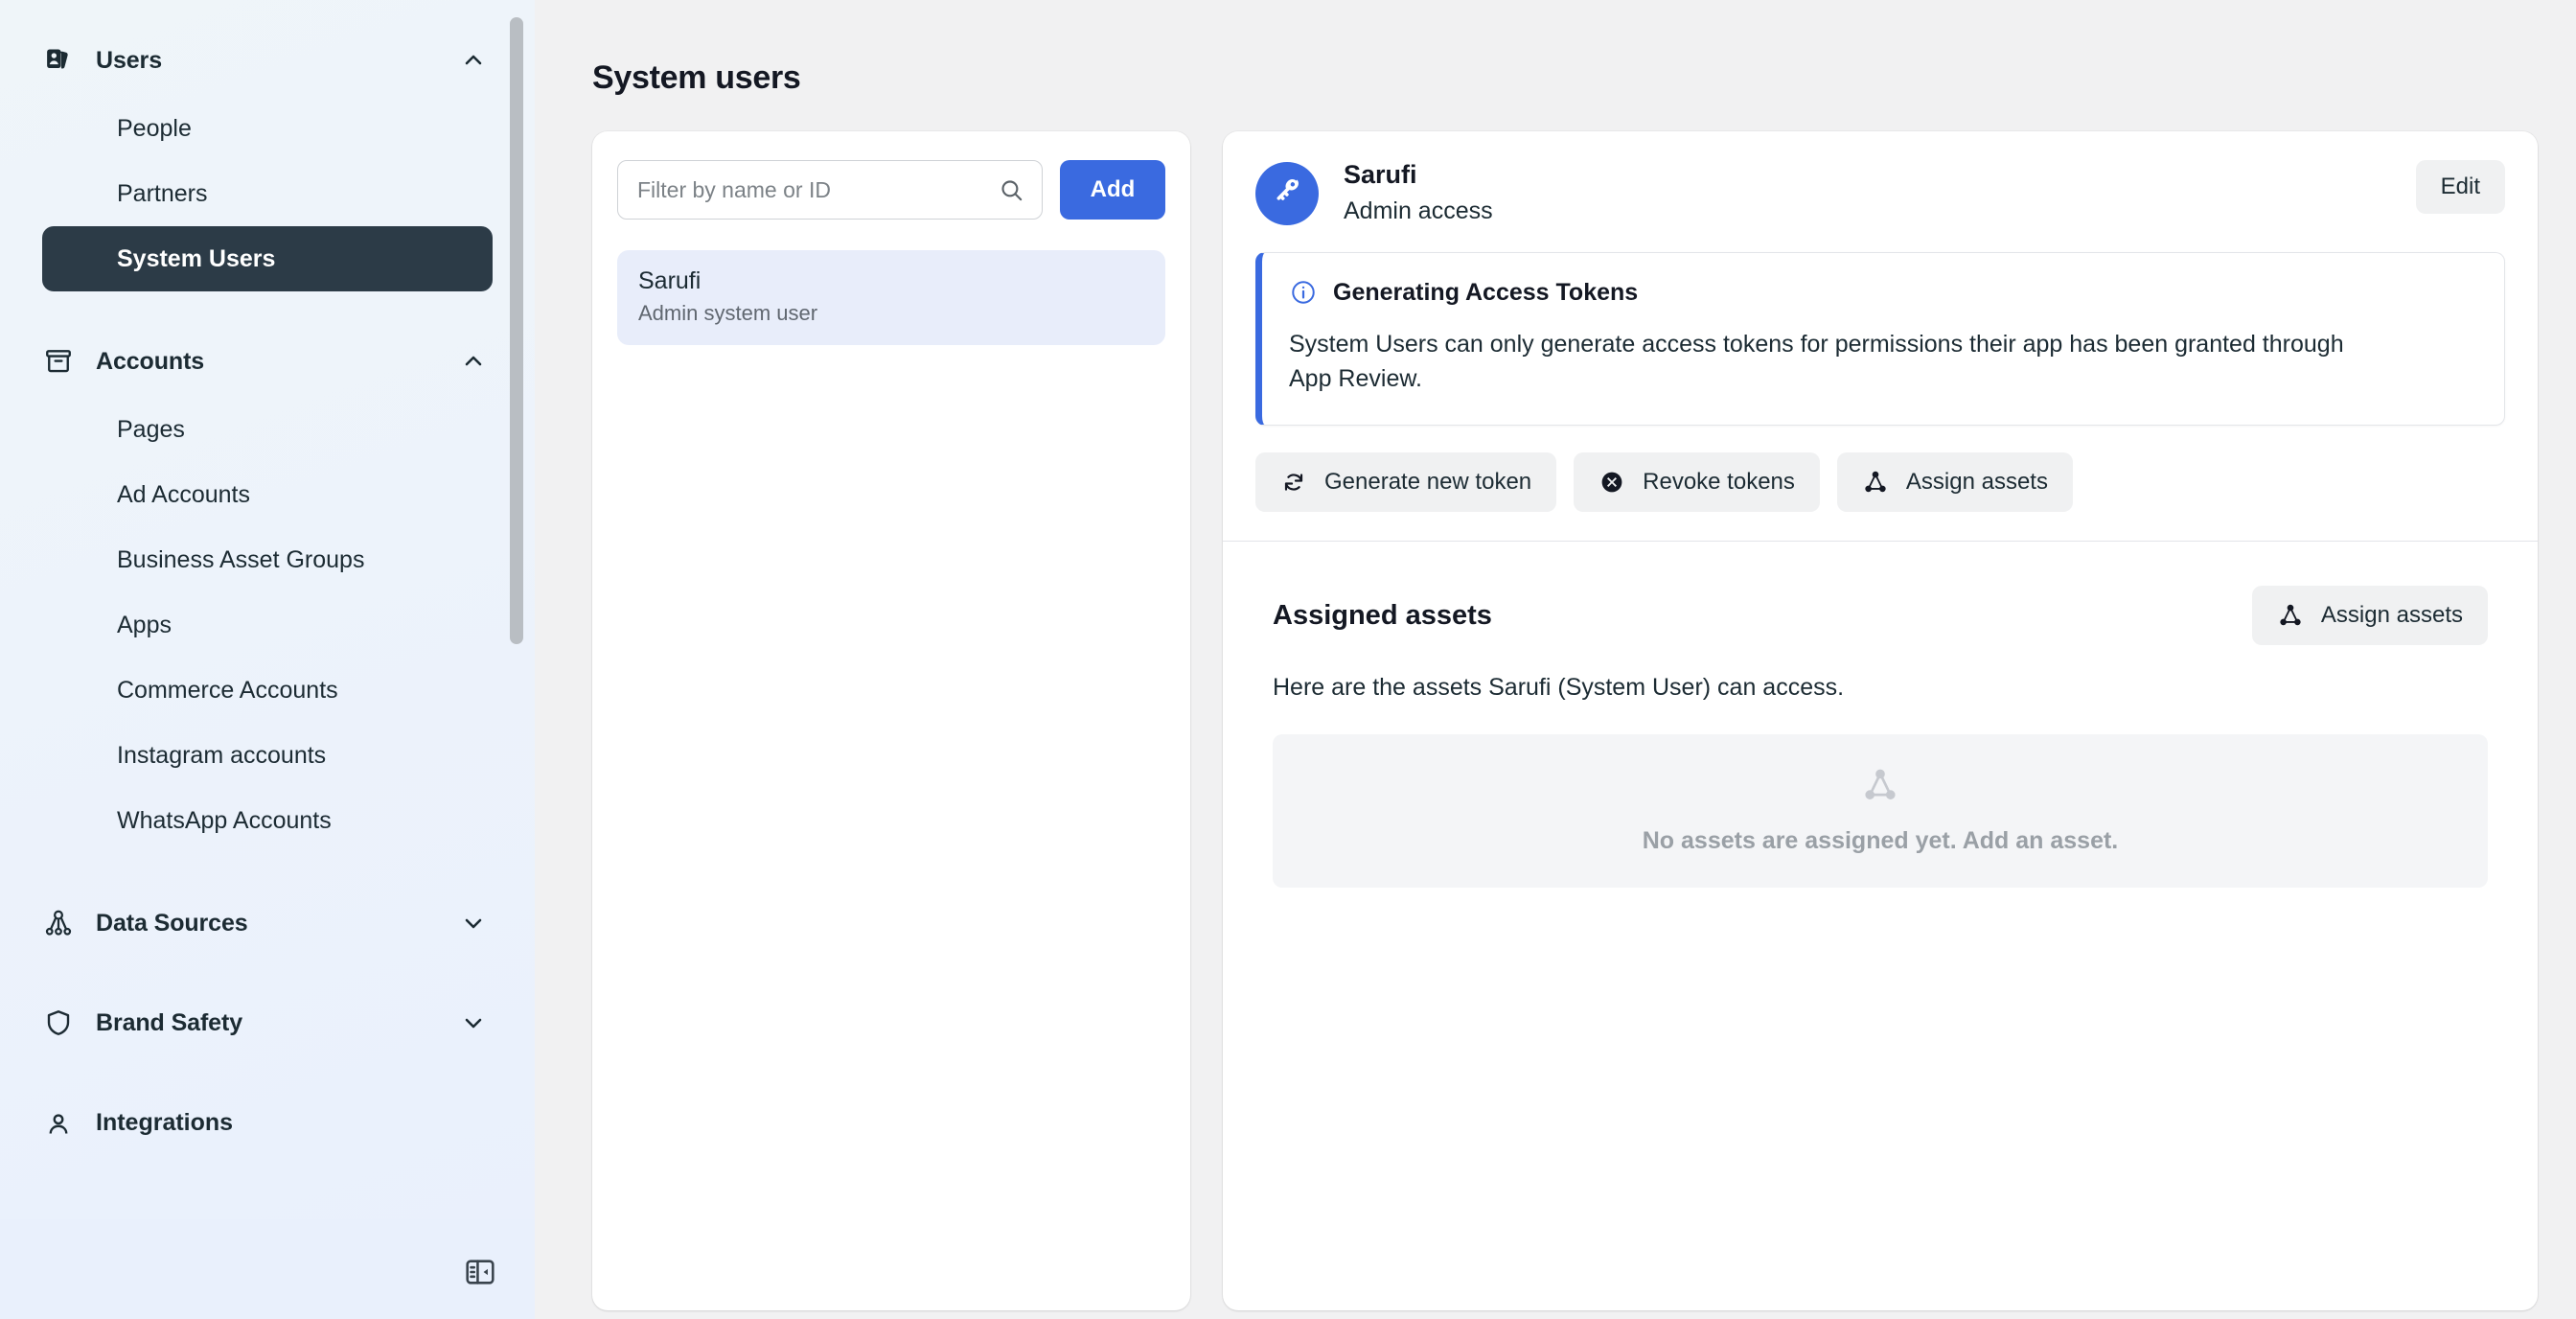  I want to click on list-item-role: Admin system user, so click(728, 313).